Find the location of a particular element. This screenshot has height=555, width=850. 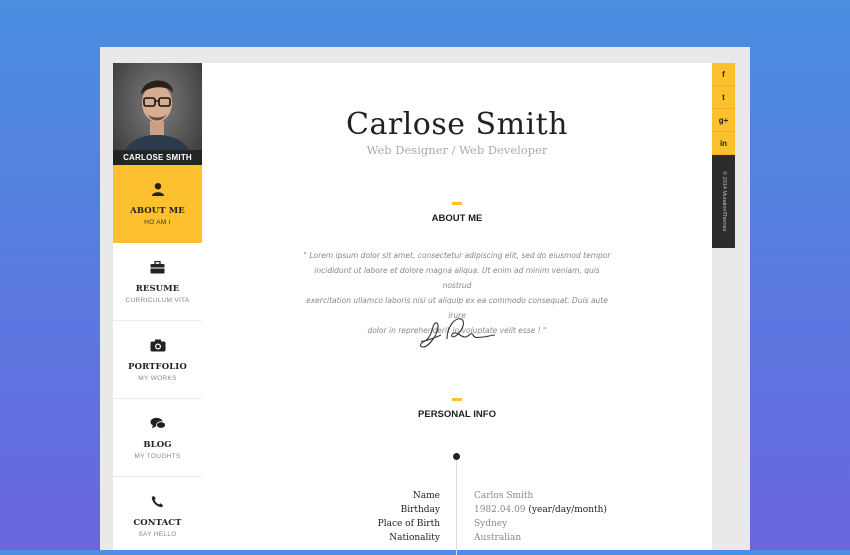

info-value: 1982.04.09 (year/day/month) is located at coordinates (540, 510).